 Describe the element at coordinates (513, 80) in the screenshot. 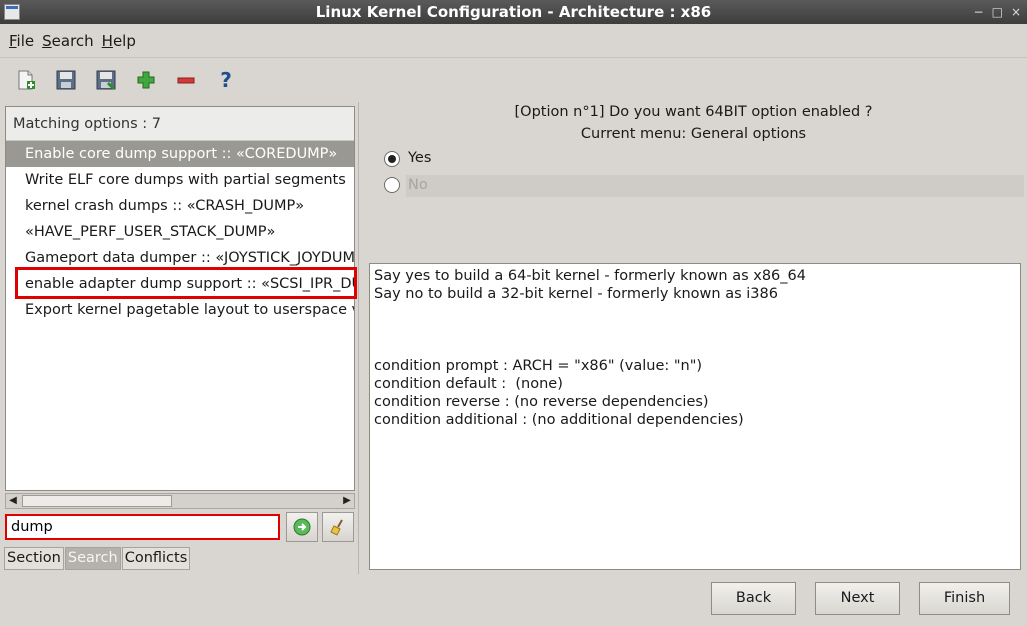

I see `toolbar: ?` at that location.